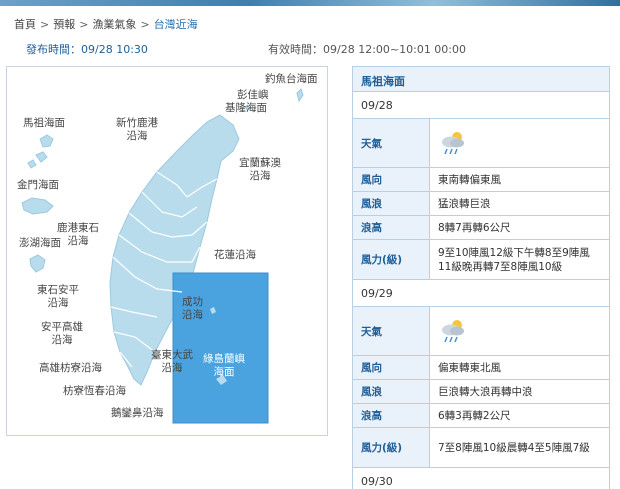 The width and height of the screenshot is (620, 489). I want to click on map-label-diaoyutai: 釣魚台海面, so click(291, 79).